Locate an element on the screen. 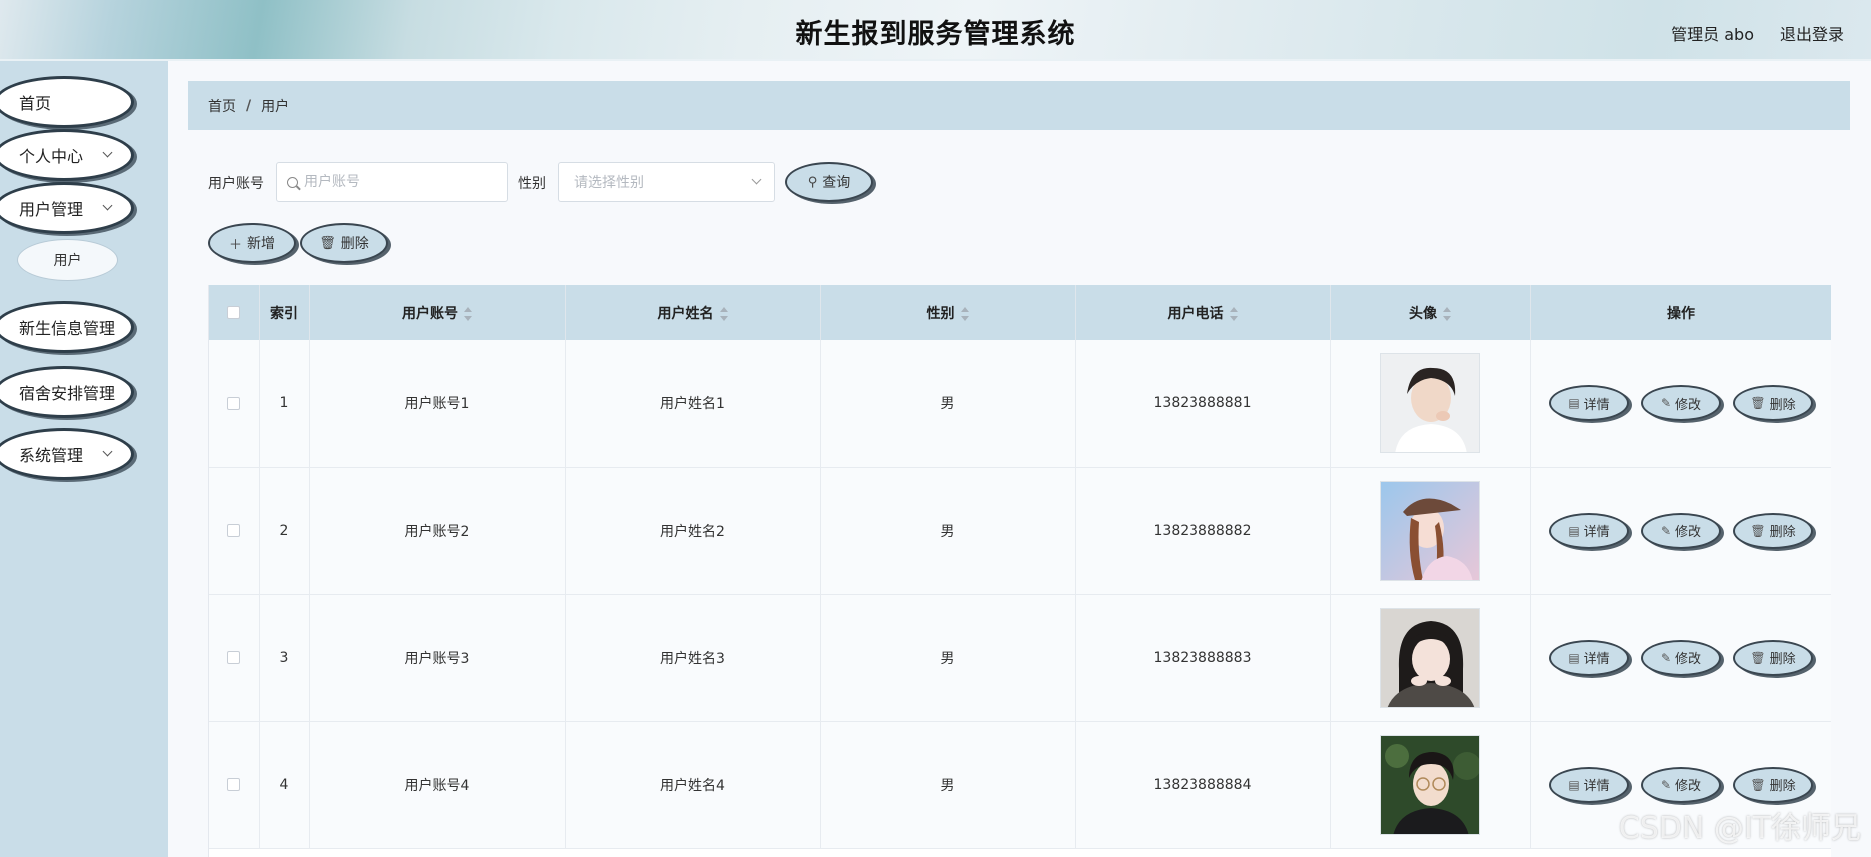 This screenshot has width=1871, height=857. sidebar-item-label: 新生信息管理 is located at coordinates (67, 328).